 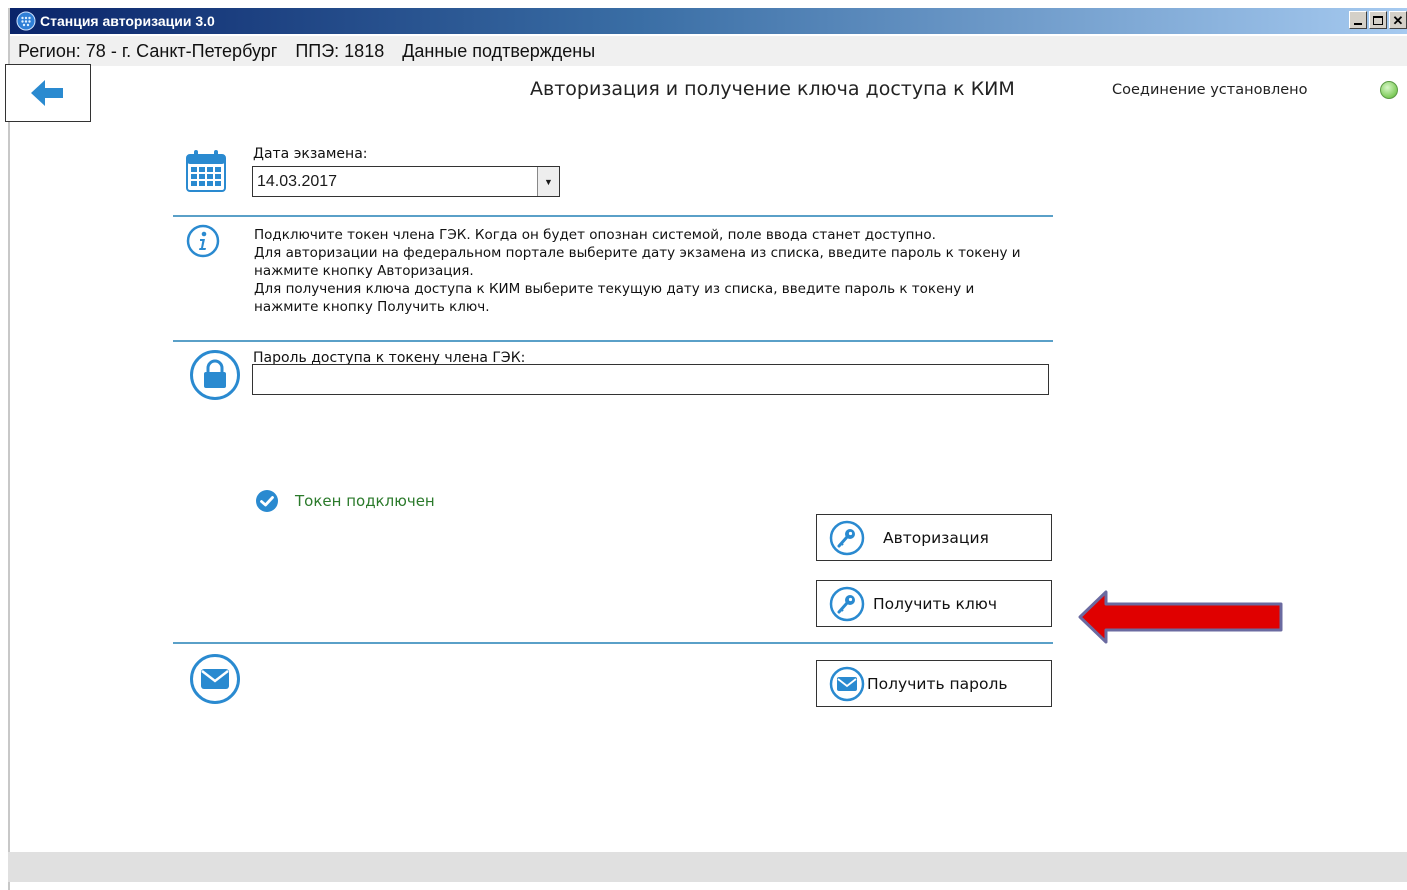 What do you see at coordinates (708, 21) in the screenshot?
I see `title-bar: Станция авторизации 3.0 ✕` at bounding box center [708, 21].